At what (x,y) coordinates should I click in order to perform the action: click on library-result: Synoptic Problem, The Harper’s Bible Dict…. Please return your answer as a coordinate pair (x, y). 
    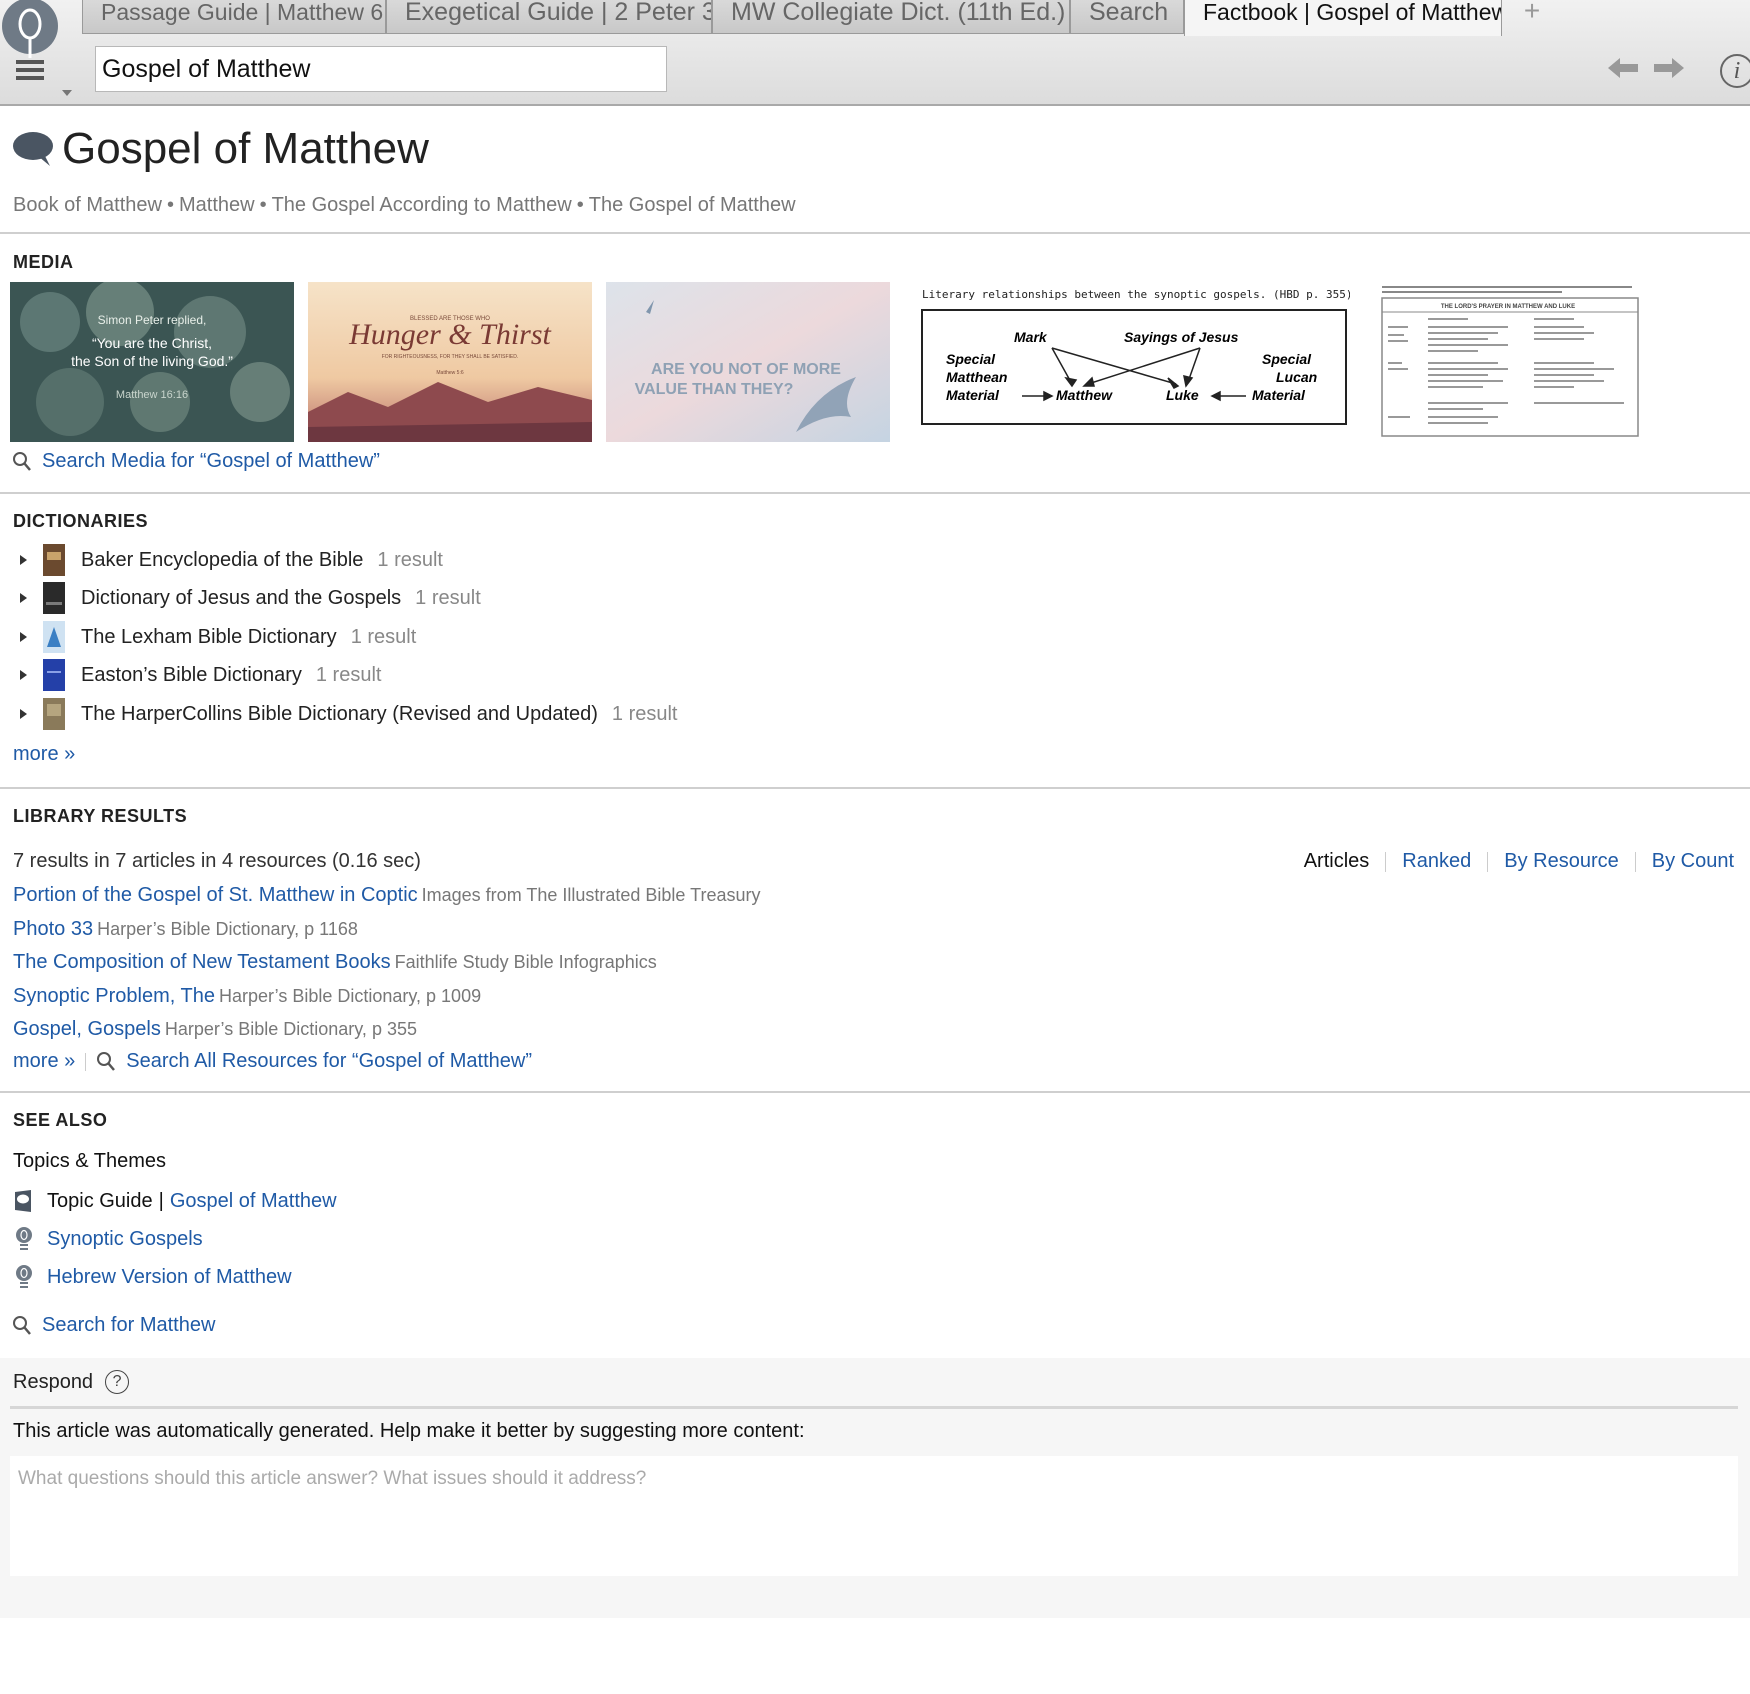
    Looking at the image, I should click on (247, 996).